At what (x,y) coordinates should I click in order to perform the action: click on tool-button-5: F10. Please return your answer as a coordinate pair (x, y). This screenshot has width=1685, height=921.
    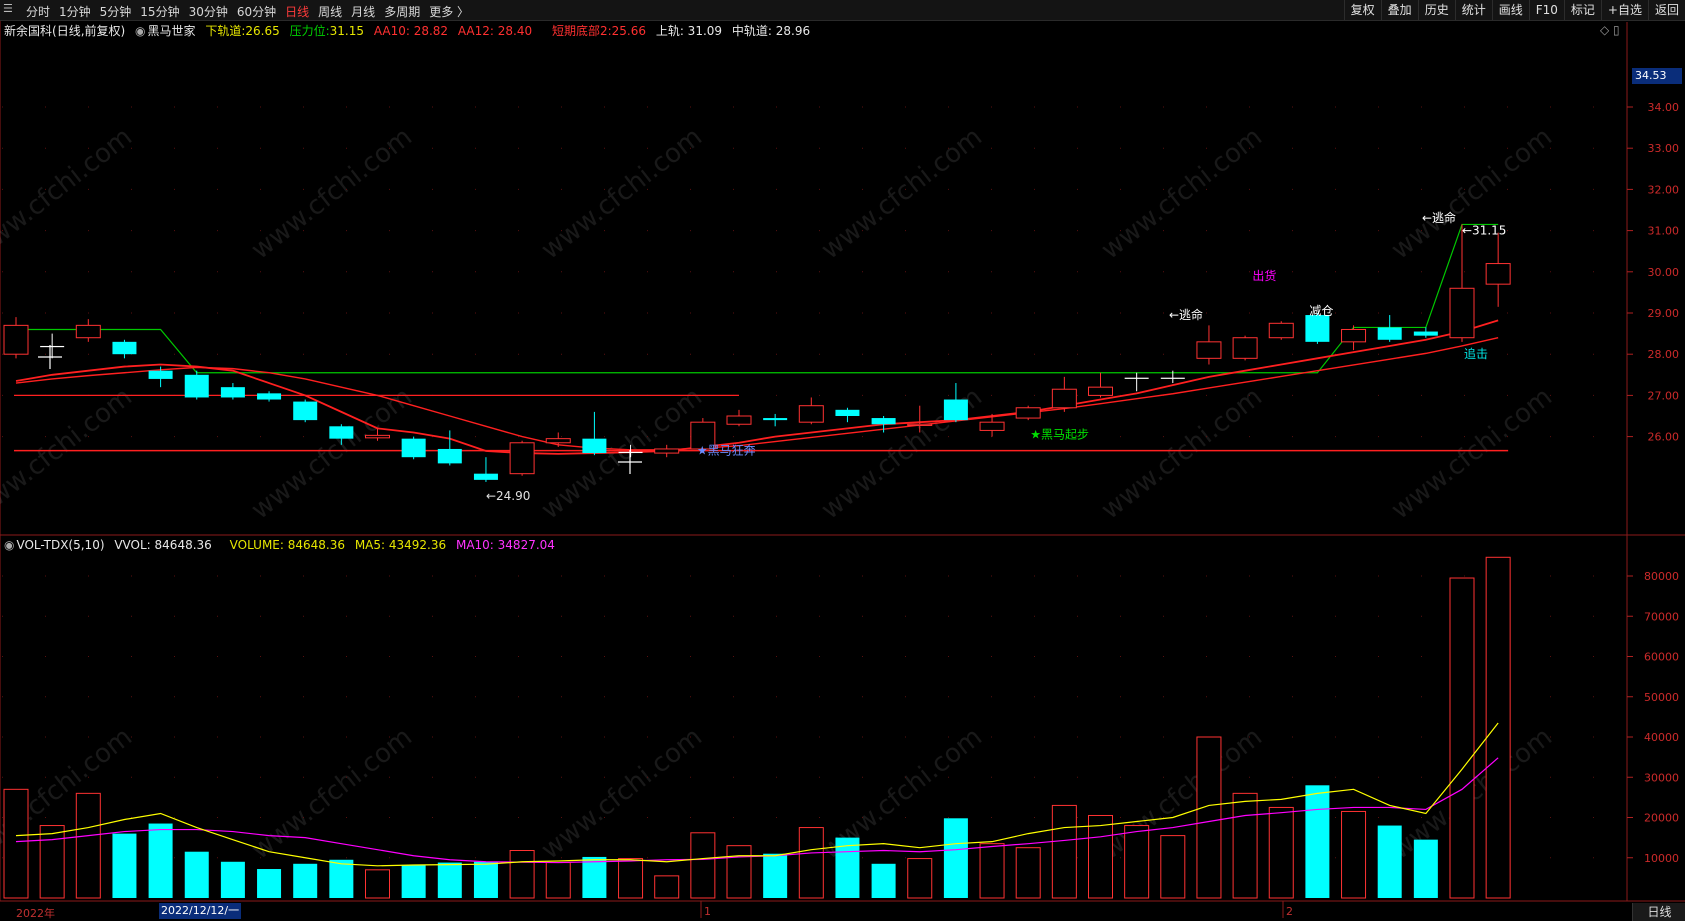
    Looking at the image, I should click on (1546, 10).